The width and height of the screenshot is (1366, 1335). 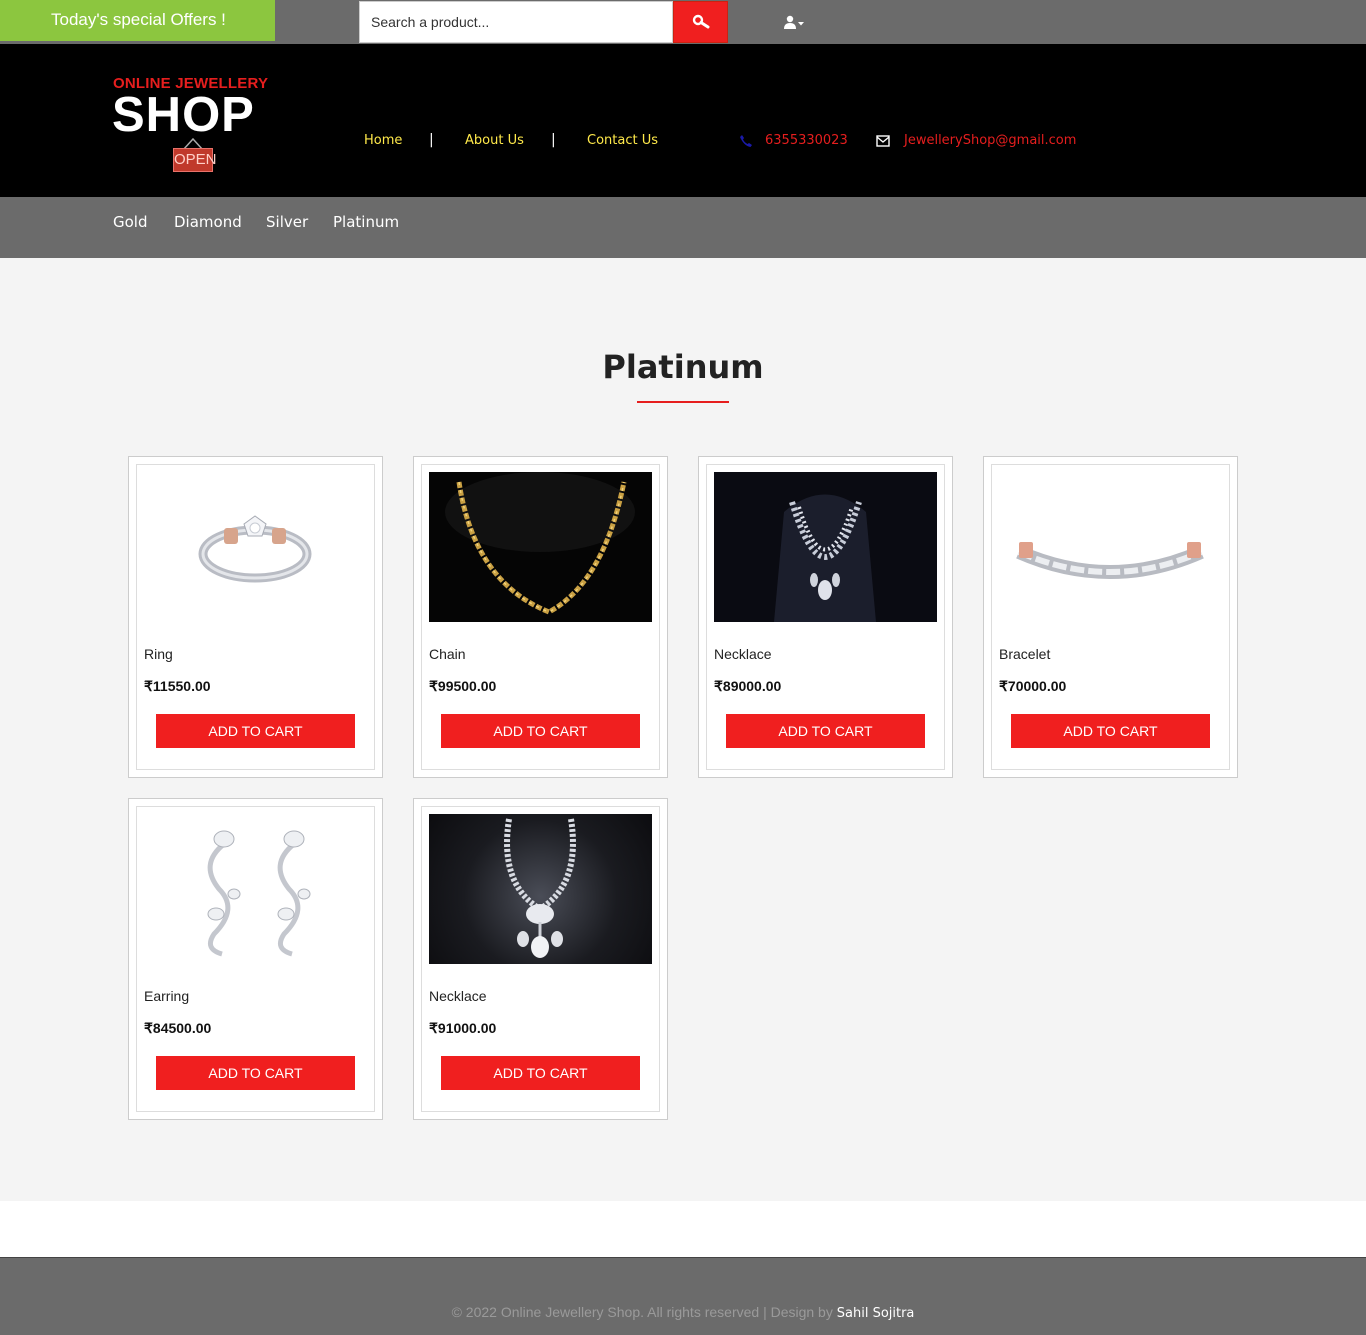 I want to click on email-link: JewelleryShop@gmail.com, so click(x=990, y=140).